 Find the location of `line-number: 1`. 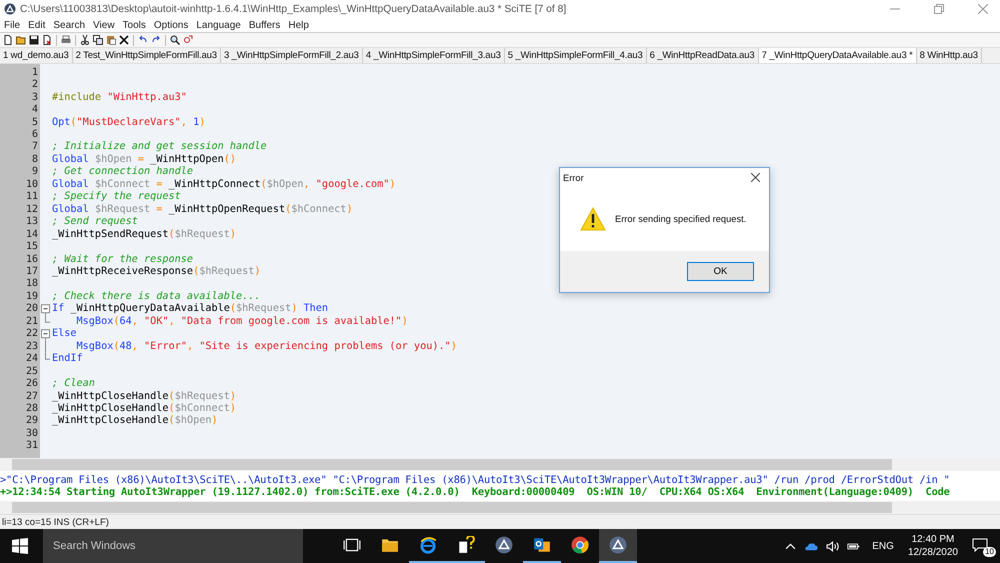

line-number: 1 is located at coordinates (34, 72).